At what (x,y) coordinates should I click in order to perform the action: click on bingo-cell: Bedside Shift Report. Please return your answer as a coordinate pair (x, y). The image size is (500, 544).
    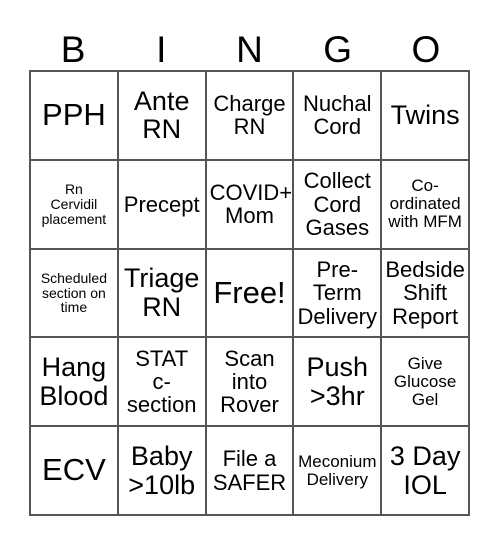
    Looking at the image, I should click on (426, 294).